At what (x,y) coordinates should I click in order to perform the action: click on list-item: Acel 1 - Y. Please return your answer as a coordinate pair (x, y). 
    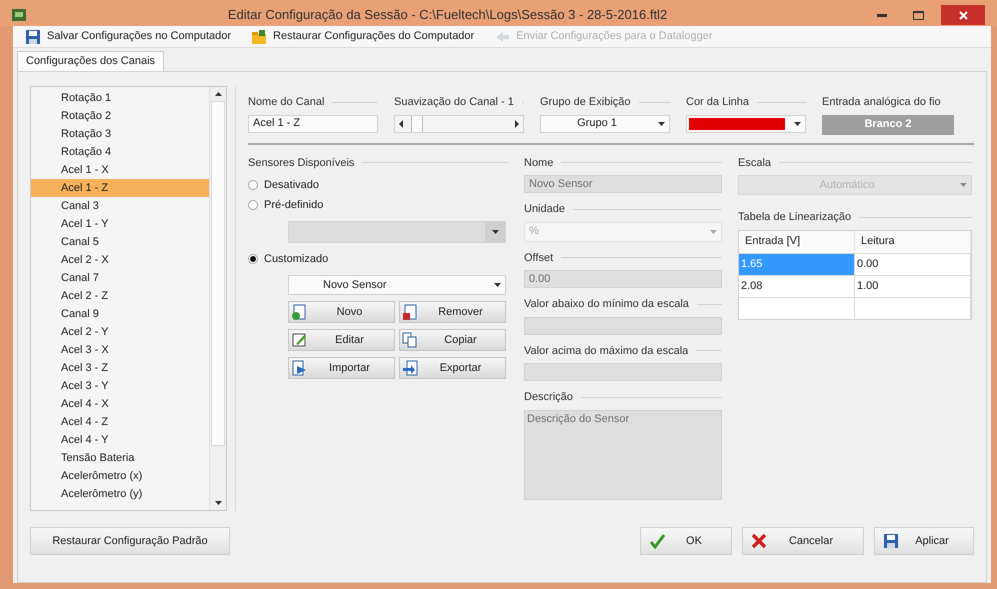
    Looking at the image, I should click on (120, 224).